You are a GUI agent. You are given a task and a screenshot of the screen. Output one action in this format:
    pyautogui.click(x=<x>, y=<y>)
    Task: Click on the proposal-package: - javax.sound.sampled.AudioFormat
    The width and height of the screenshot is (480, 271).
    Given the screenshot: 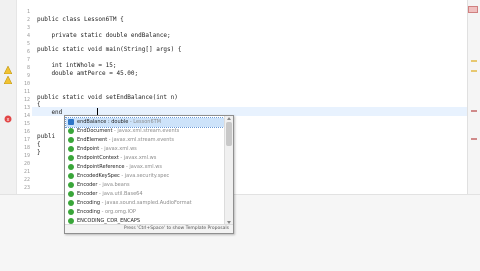 What is the action you would take?
    pyautogui.click(x=146, y=203)
    